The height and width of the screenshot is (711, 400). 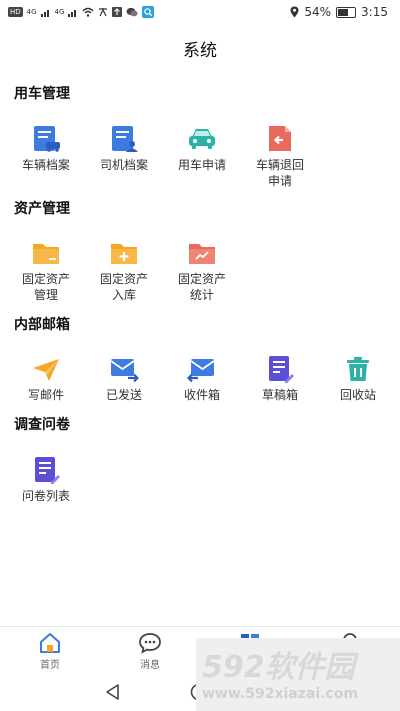 I want to click on item-label: 草稿箱, so click(x=279, y=395).